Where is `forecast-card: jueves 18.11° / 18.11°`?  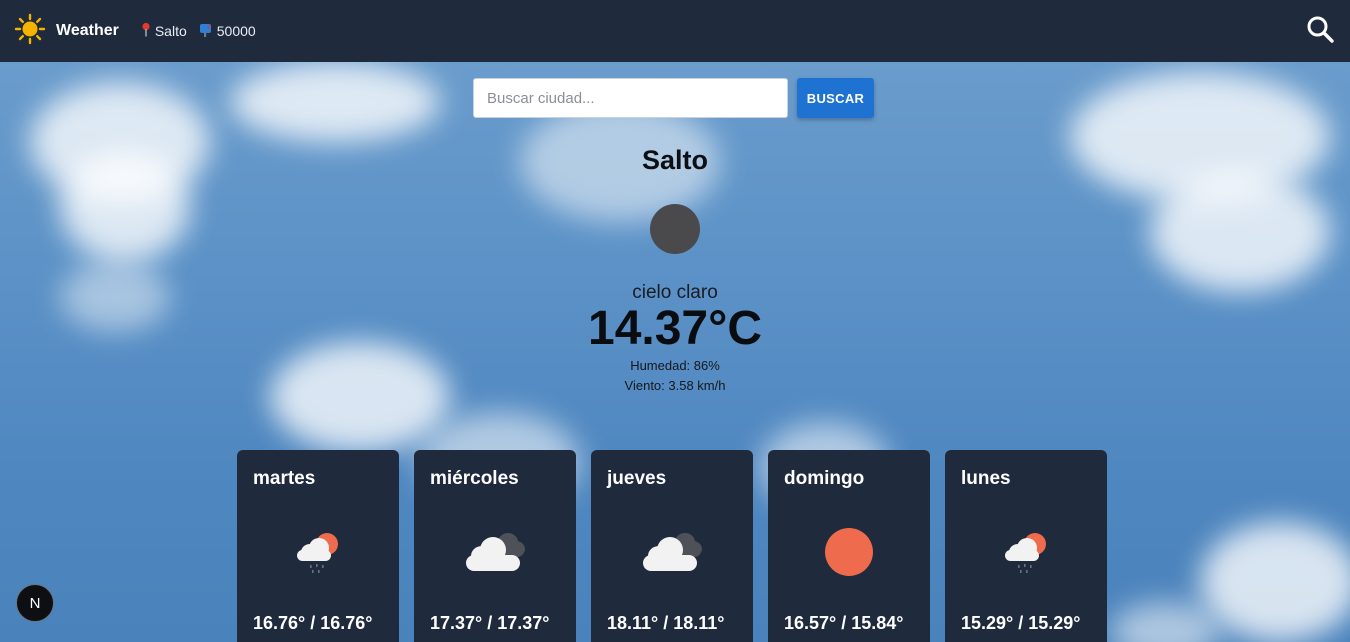 forecast-card: jueves 18.11° / 18.11° is located at coordinates (672, 546).